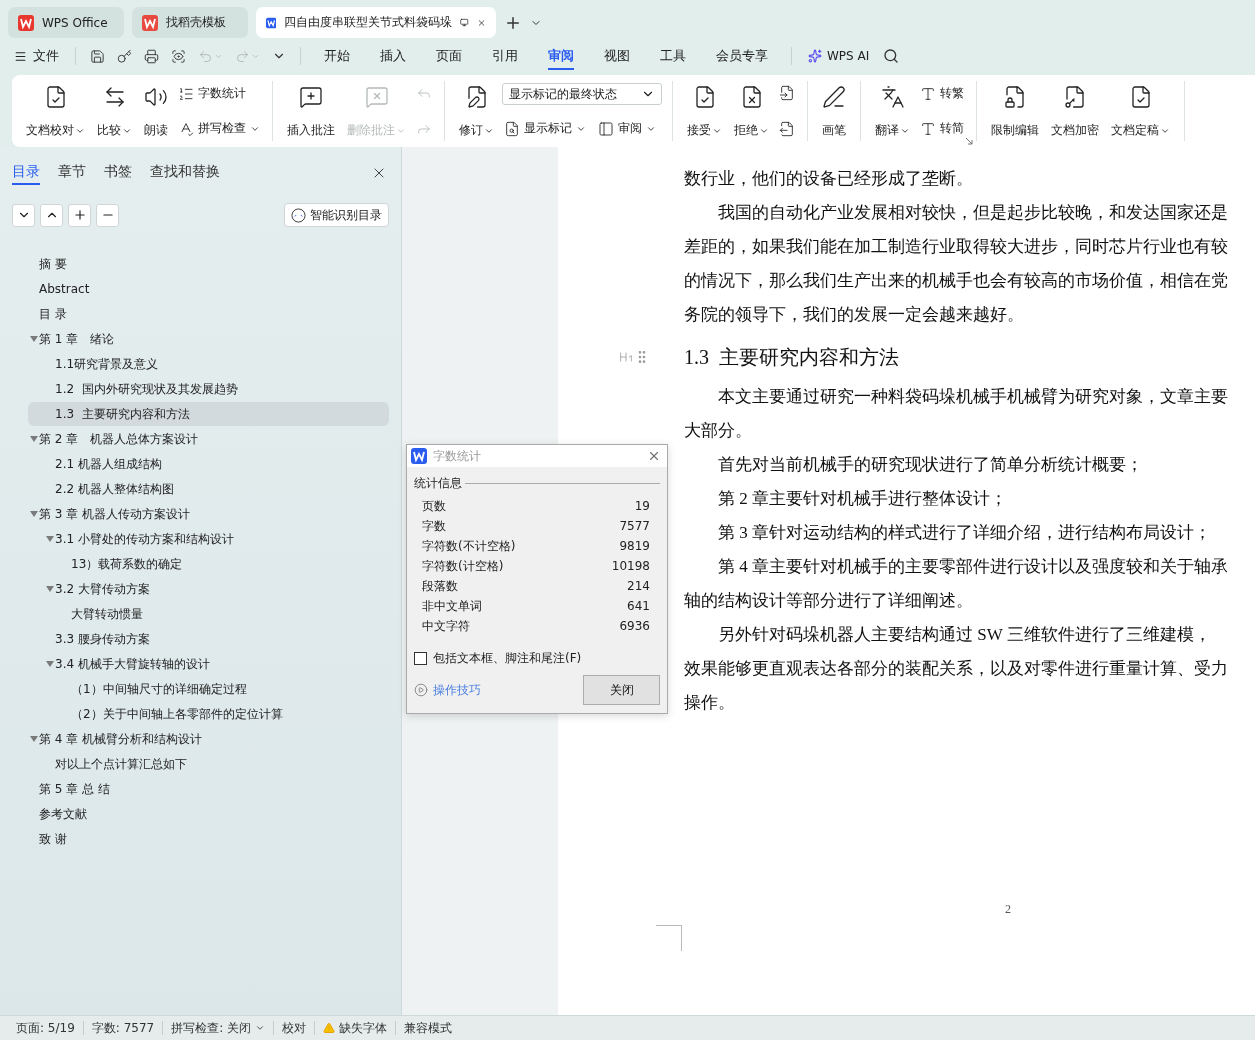 The image size is (1255, 1040). What do you see at coordinates (208, 539) in the screenshot?
I see `outline-item: 3.1 小臂处的传动方案和结构设计` at bounding box center [208, 539].